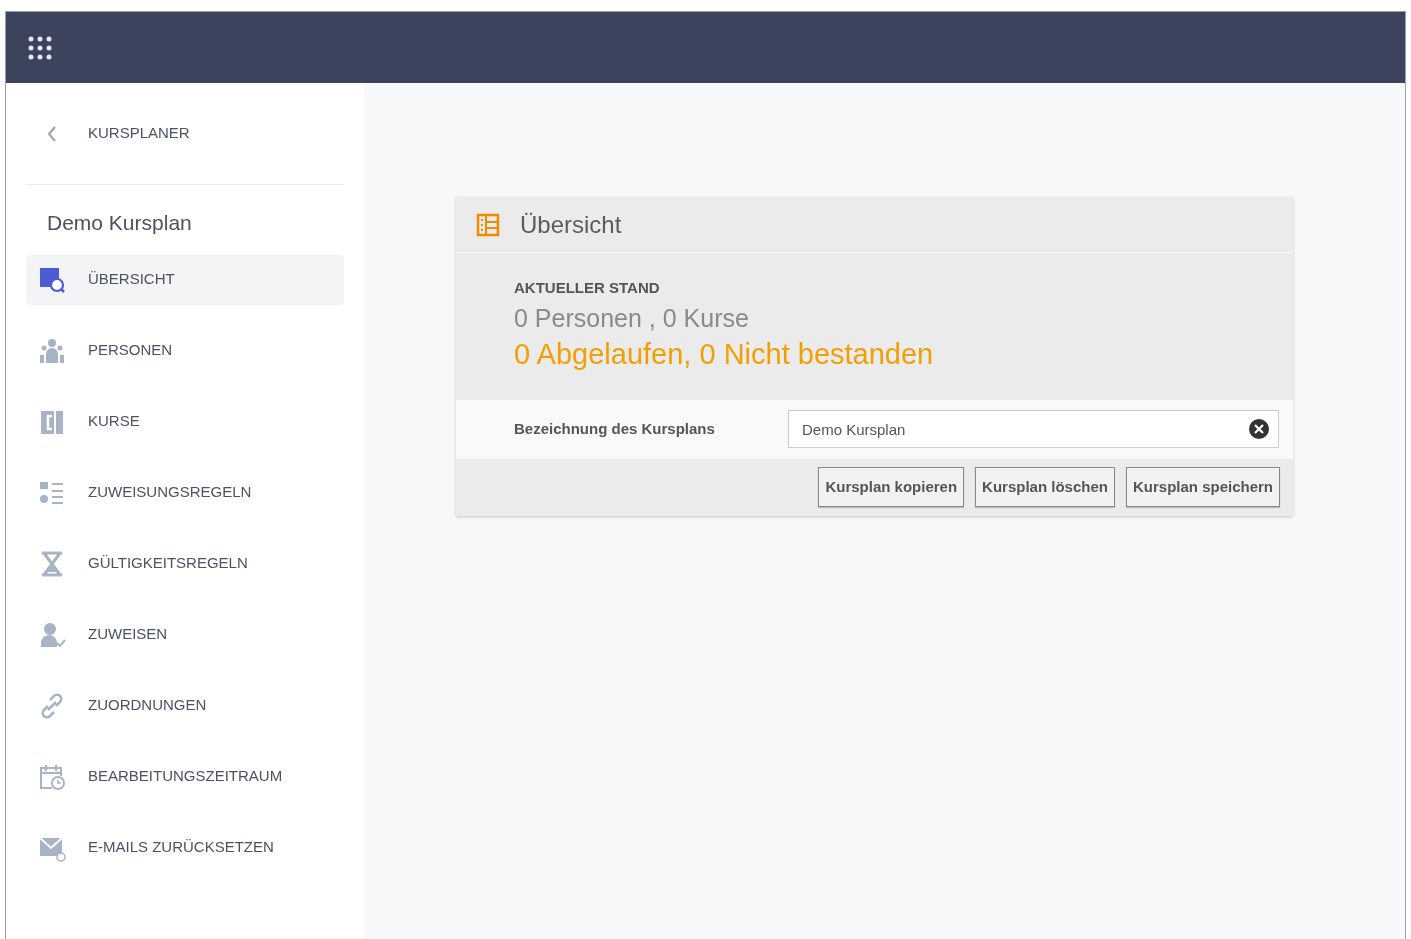  What do you see at coordinates (1033, 429) in the screenshot?
I see `name-field: Demo Kursplan` at bounding box center [1033, 429].